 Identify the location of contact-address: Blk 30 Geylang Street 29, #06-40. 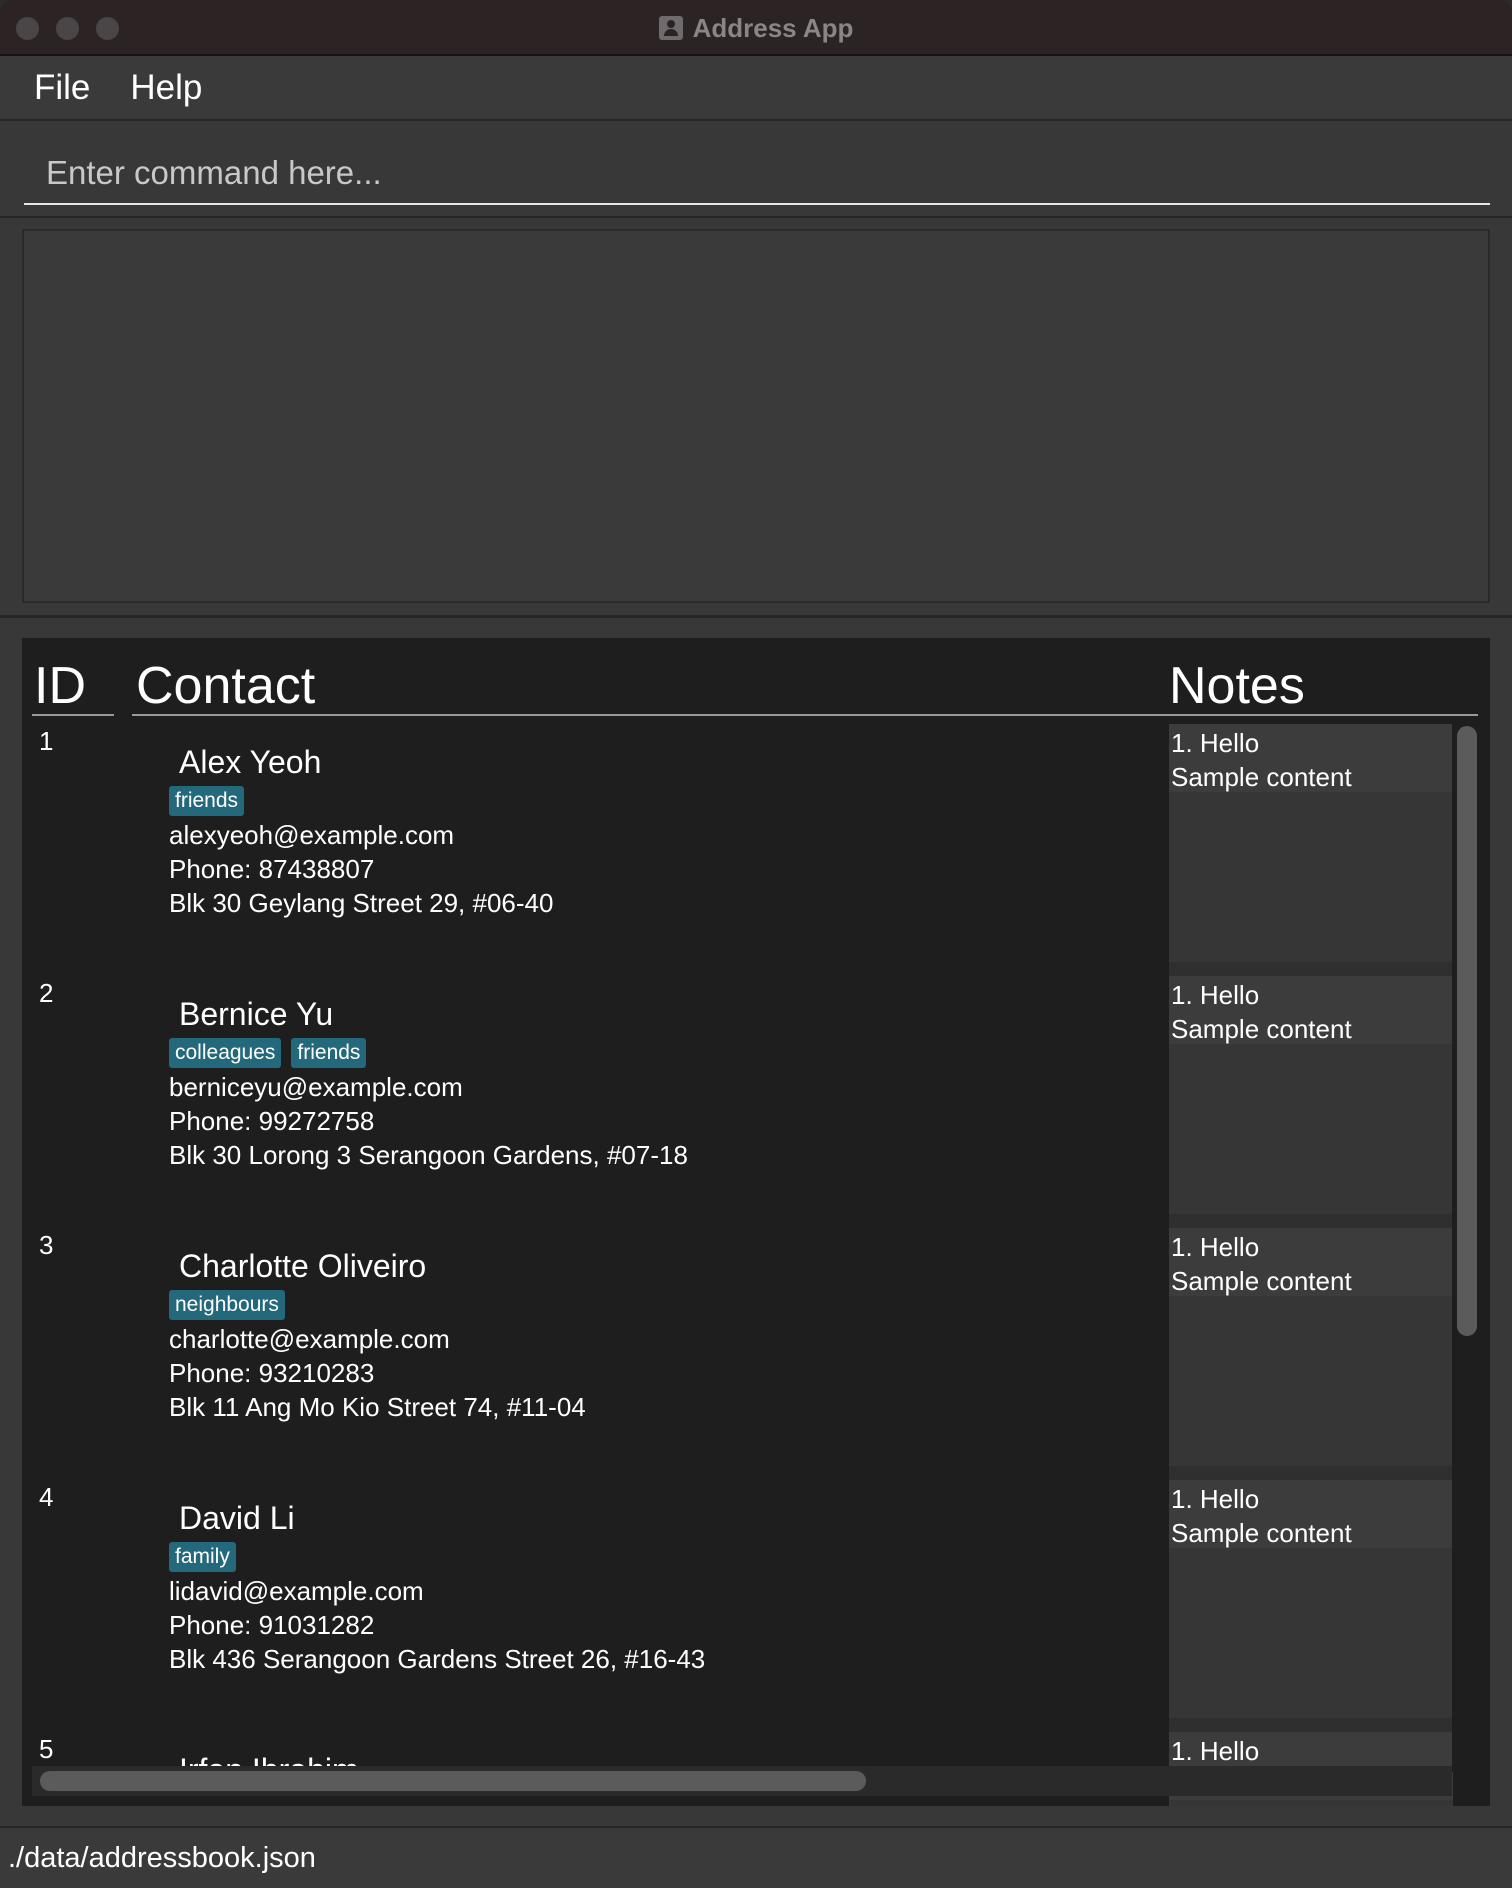
(361, 903).